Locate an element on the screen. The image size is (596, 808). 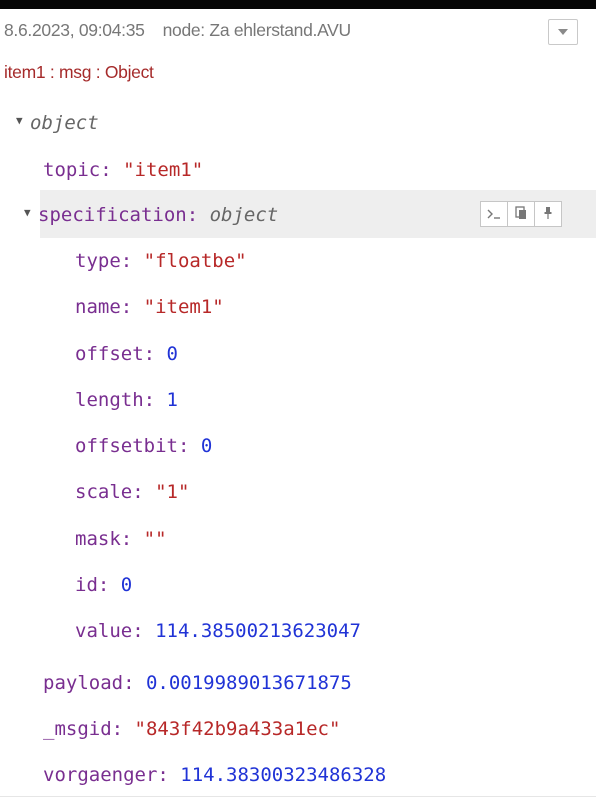
property-row-topic: topic: "item1" is located at coordinates (123, 170).